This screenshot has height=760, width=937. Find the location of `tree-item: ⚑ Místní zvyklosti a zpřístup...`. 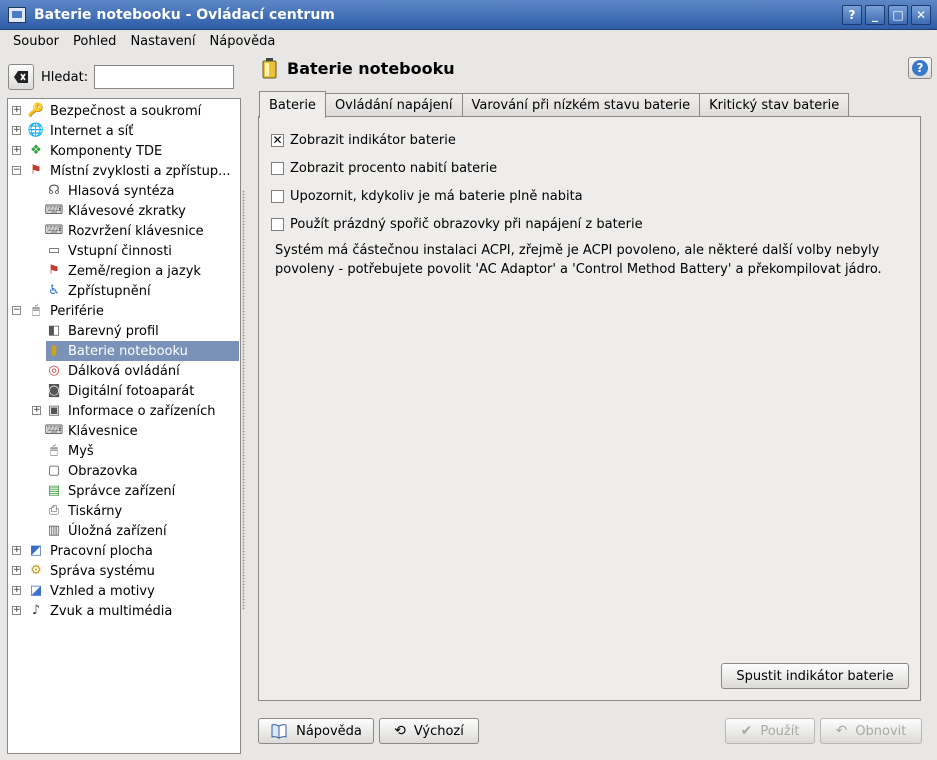

tree-item: ⚑ Místní zvyklosti a zpřístup... is located at coordinates (129, 171).